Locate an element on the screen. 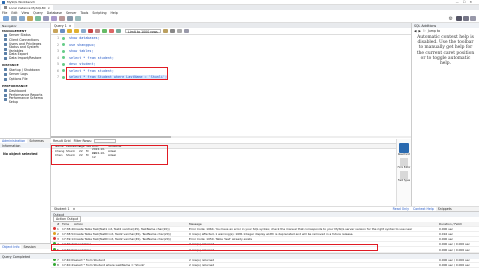  result-side-panel: Result Grid Form Editor Field Types is located at coordinates (403, 172).